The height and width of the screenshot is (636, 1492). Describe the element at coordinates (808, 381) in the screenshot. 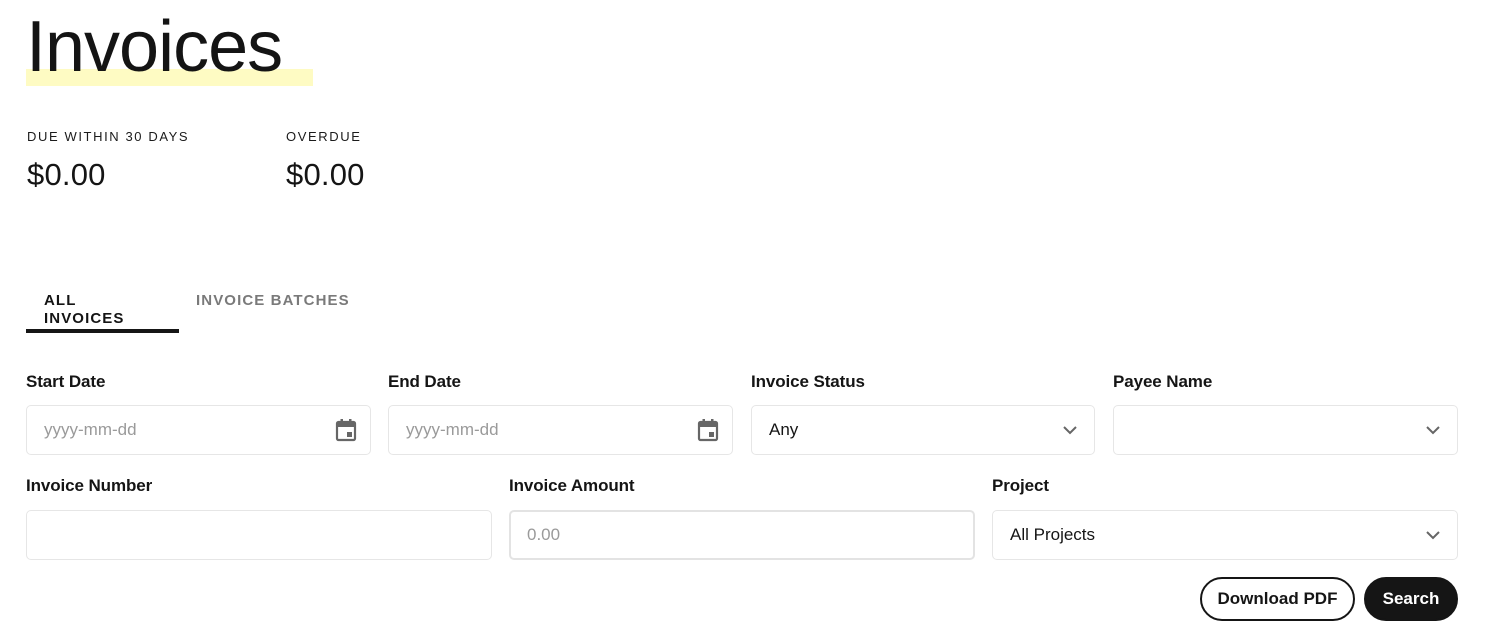

I see `field-label: Invoice Status` at that location.